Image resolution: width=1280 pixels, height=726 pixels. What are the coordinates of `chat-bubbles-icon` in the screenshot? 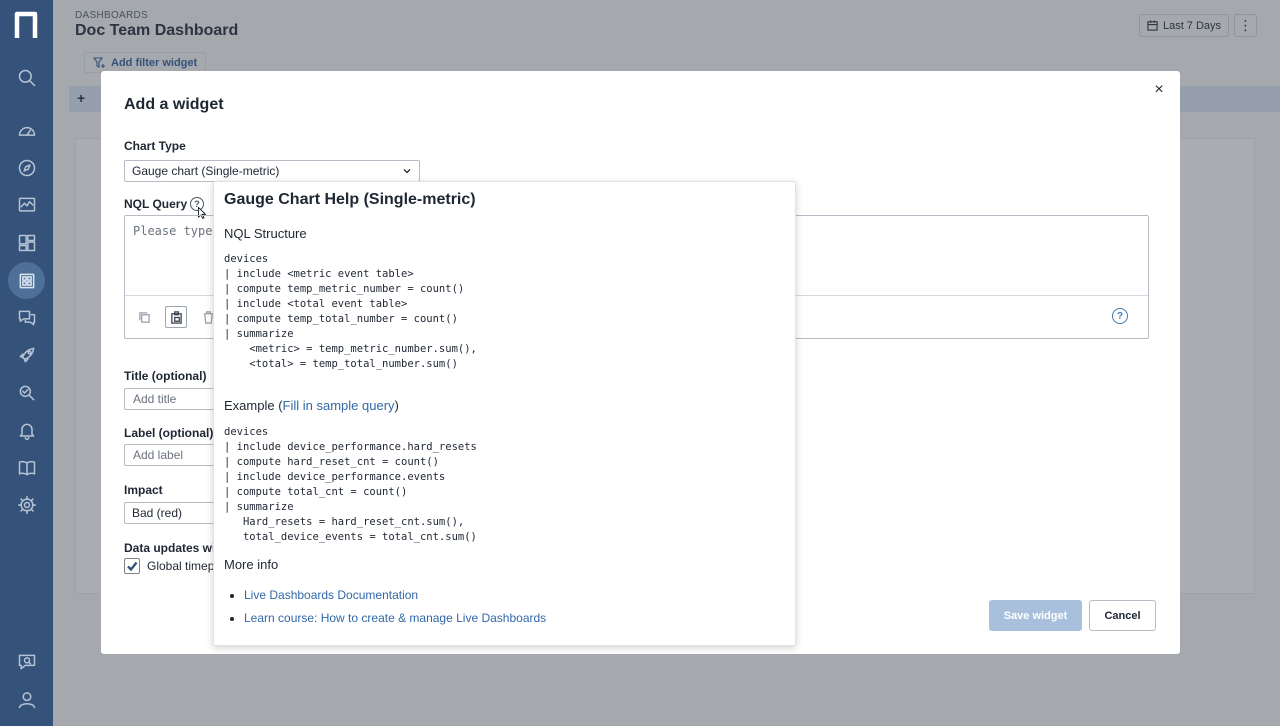 It's located at (26, 317).